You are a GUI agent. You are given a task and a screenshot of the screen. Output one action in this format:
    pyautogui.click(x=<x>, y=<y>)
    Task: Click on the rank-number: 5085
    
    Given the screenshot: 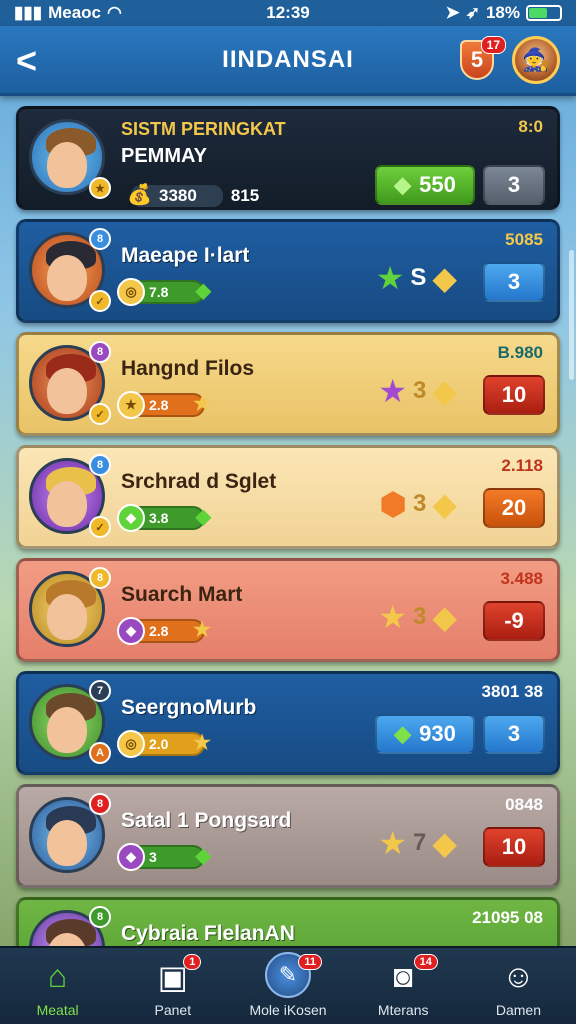 What is the action you would take?
    pyautogui.click(x=524, y=239)
    